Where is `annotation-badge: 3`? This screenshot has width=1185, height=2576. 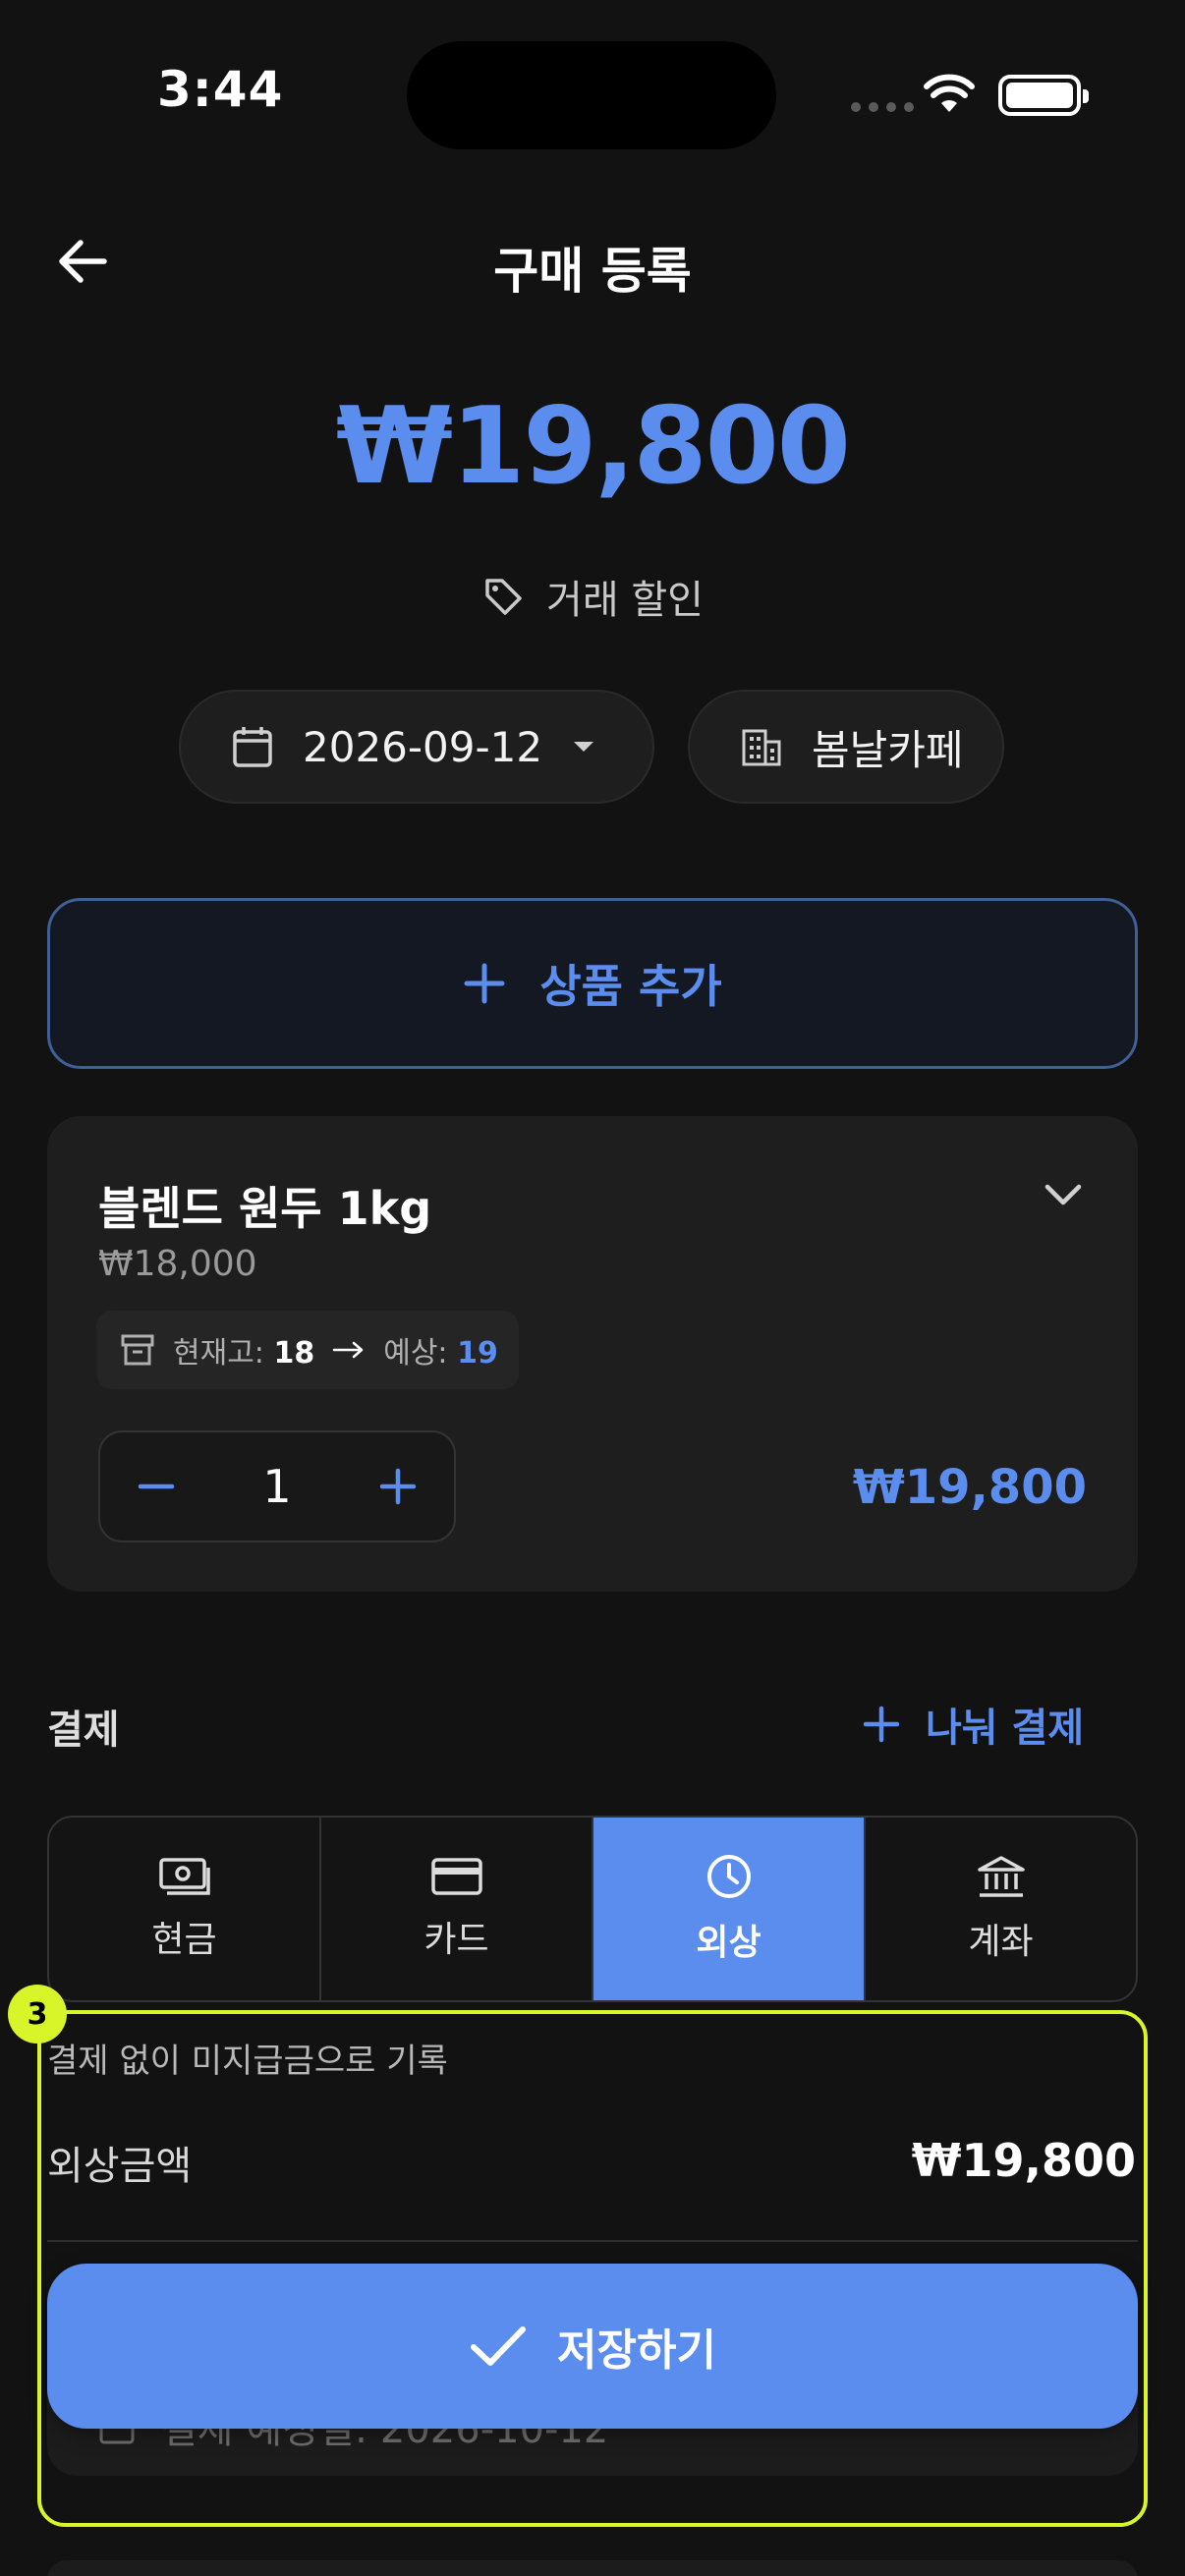 annotation-badge: 3 is located at coordinates (38, 2014).